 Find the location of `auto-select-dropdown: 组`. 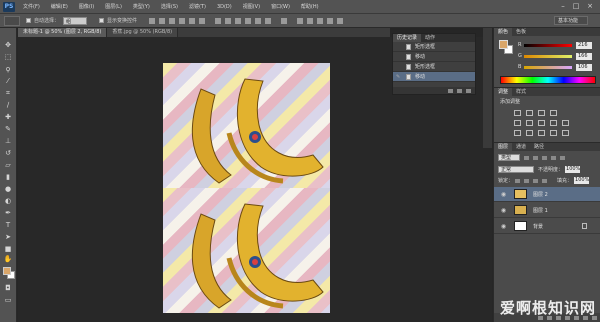

auto-select-dropdown: 组 is located at coordinates (75, 20).